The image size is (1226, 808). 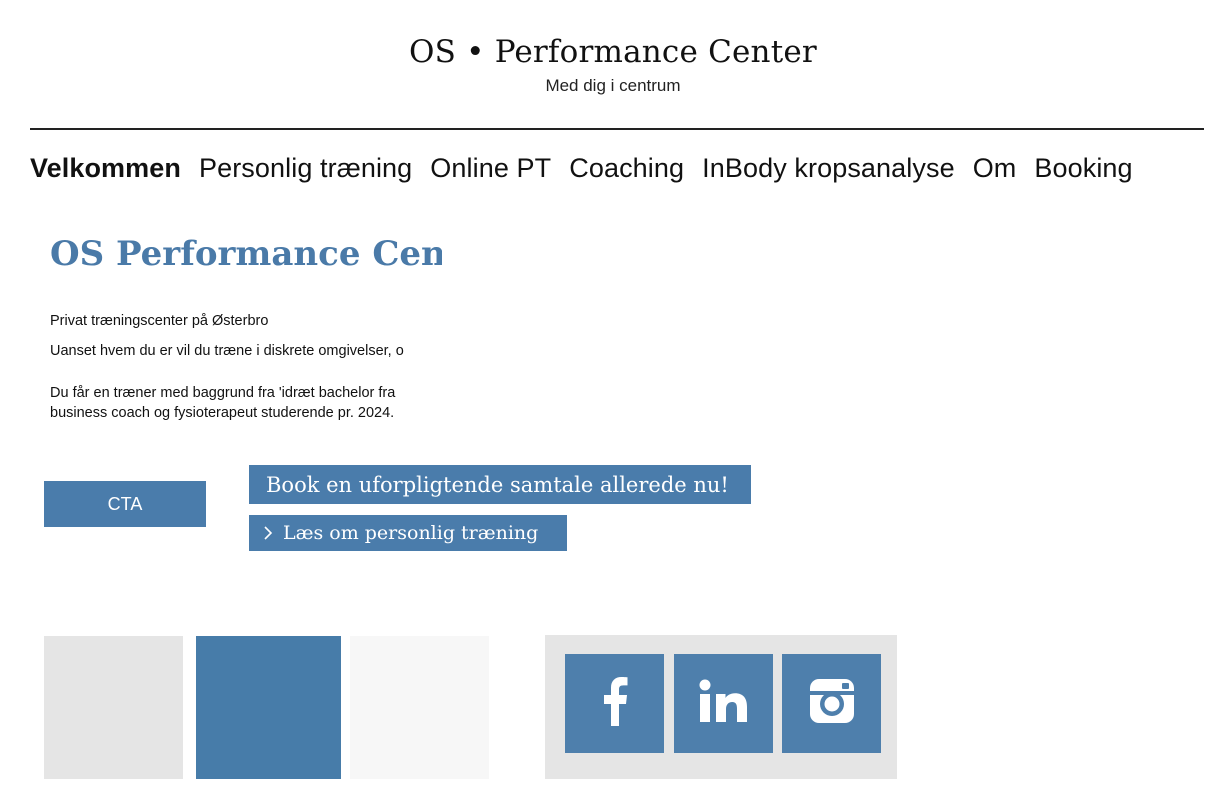 What do you see at coordinates (490, 168) in the screenshot?
I see `nav-item-online-pt: Online PT` at bounding box center [490, 168].